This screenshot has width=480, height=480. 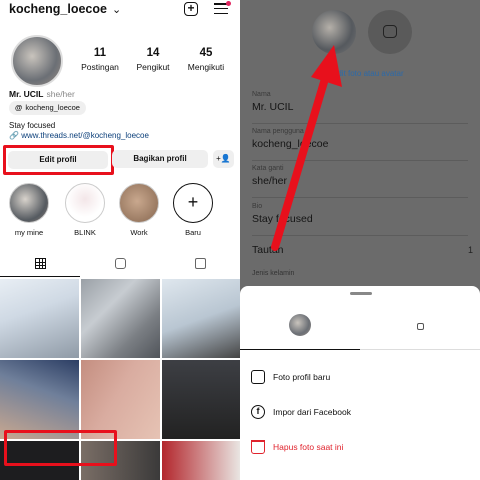 I want to click on tab-tagged, so click(x=200, y=264).